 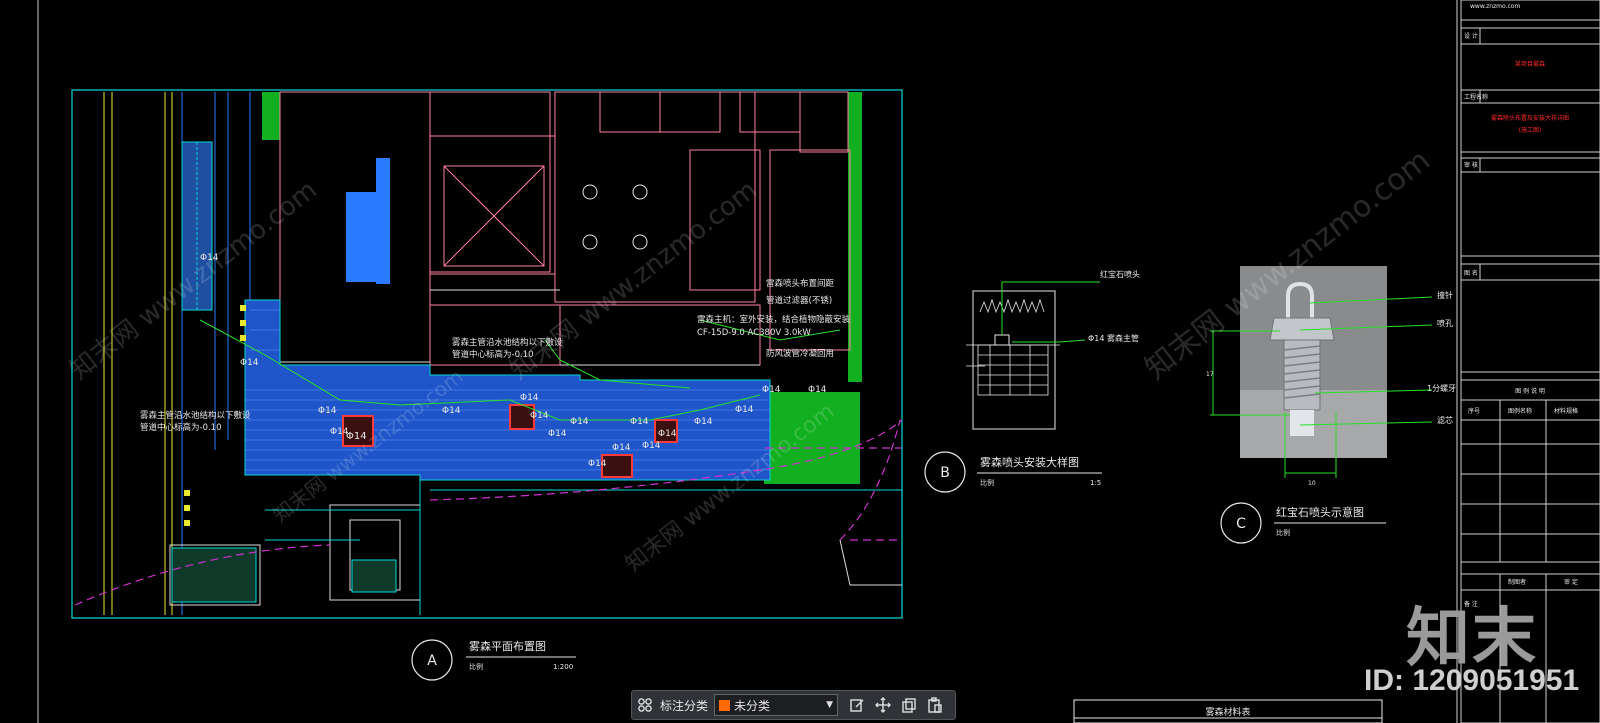 I want to click on note-host-spec: CF-15D-9.0 AC380V 3.0kW, so click(x=754, y=333).